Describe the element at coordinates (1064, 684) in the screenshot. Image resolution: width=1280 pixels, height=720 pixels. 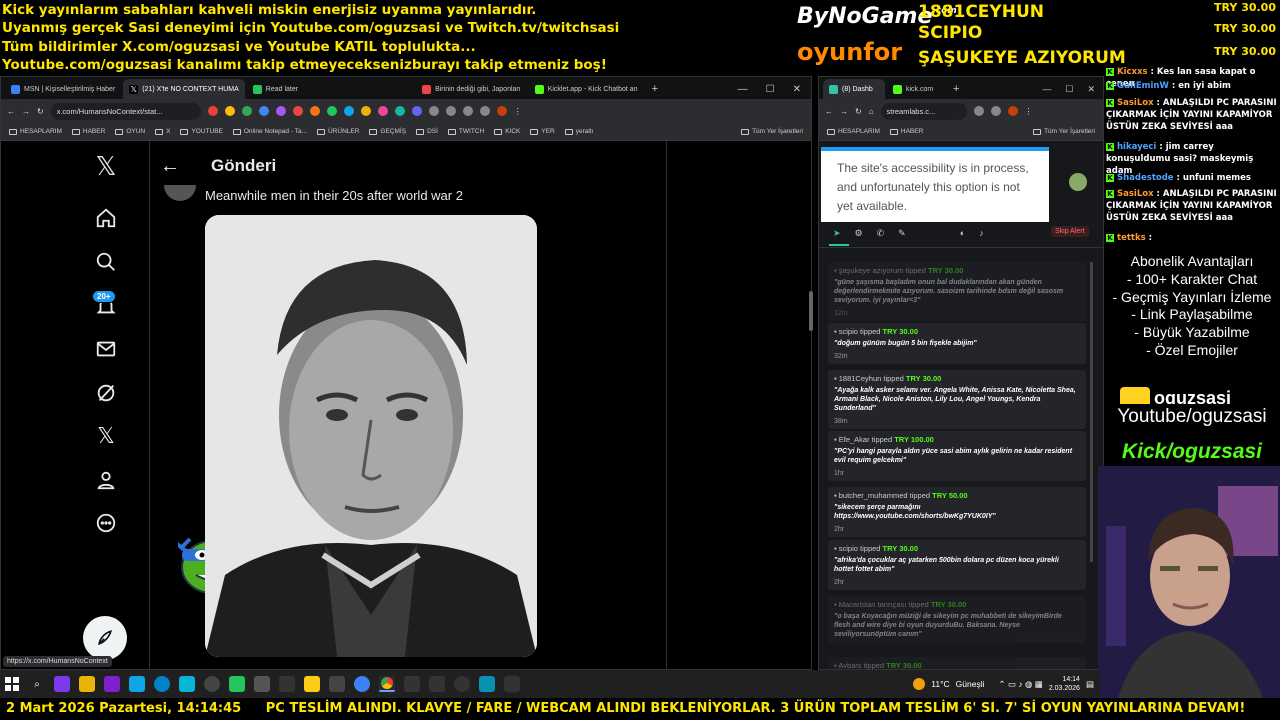
I see `clock: 14:14 2.03.2026` at that location.